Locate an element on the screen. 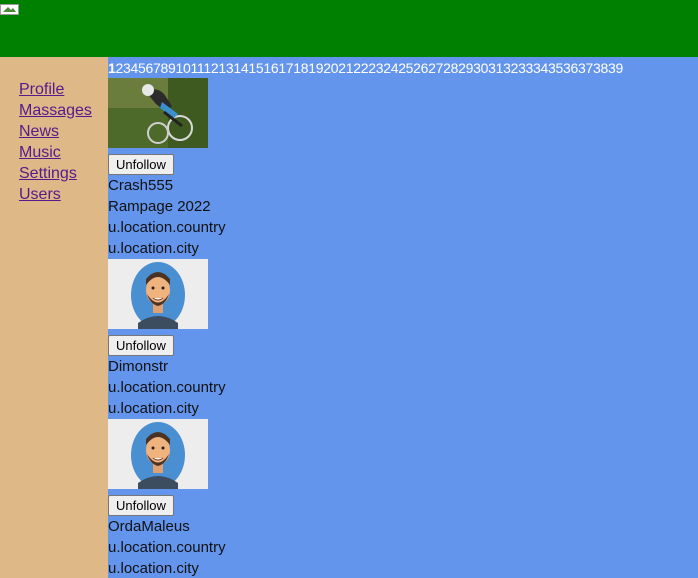 This screenshot has width=698, height=578. page-number: 38 is located at coordinates (600, 68).